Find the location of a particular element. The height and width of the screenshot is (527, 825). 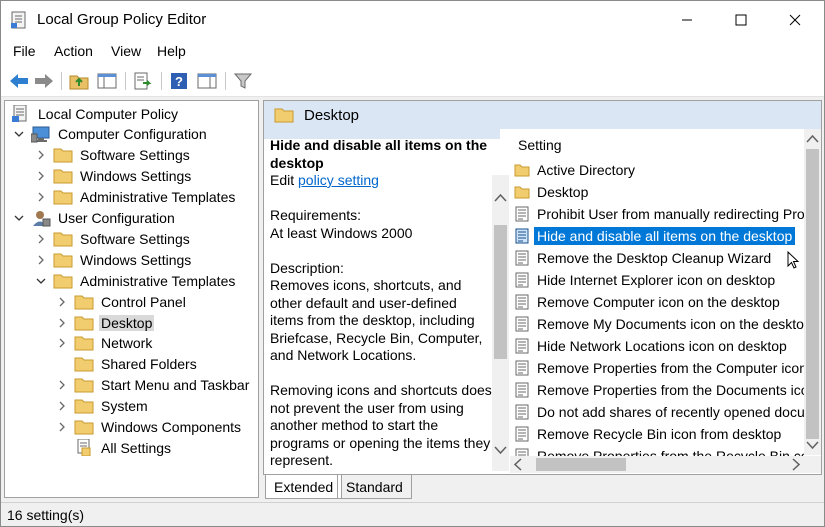

show-hide-action-pane-button is located at coordinates (207, 81).